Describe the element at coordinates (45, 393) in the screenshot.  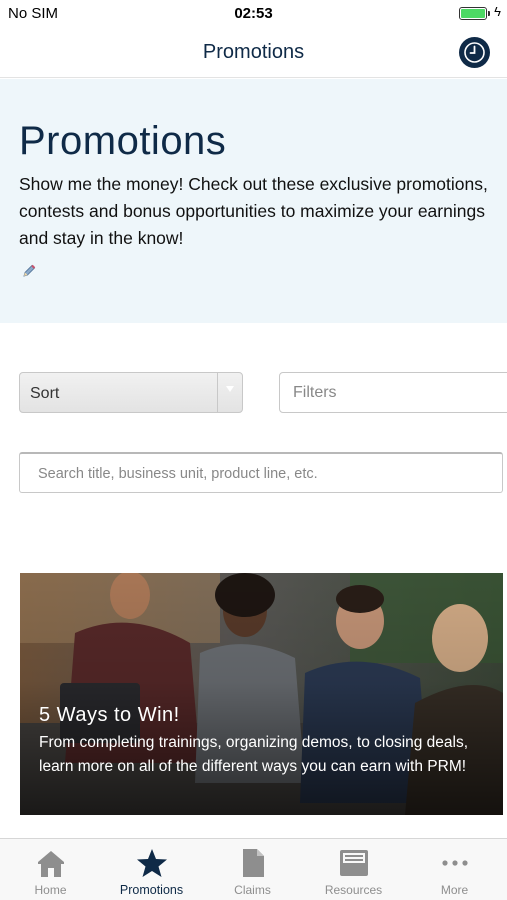
I see `sort-label: Sort` at that location.